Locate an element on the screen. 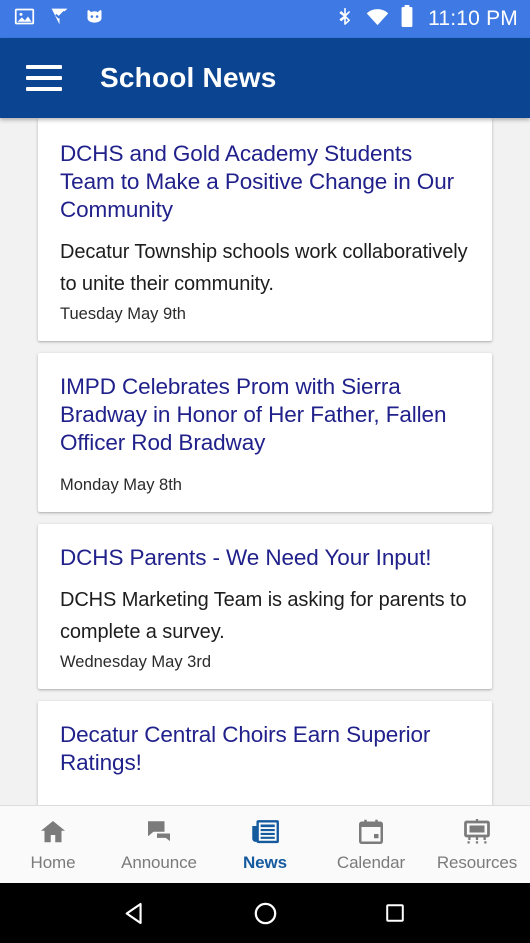 The image size is (530, 943). status-bar-right-icons: 11:10 PM is located at coordinates (426, 19).